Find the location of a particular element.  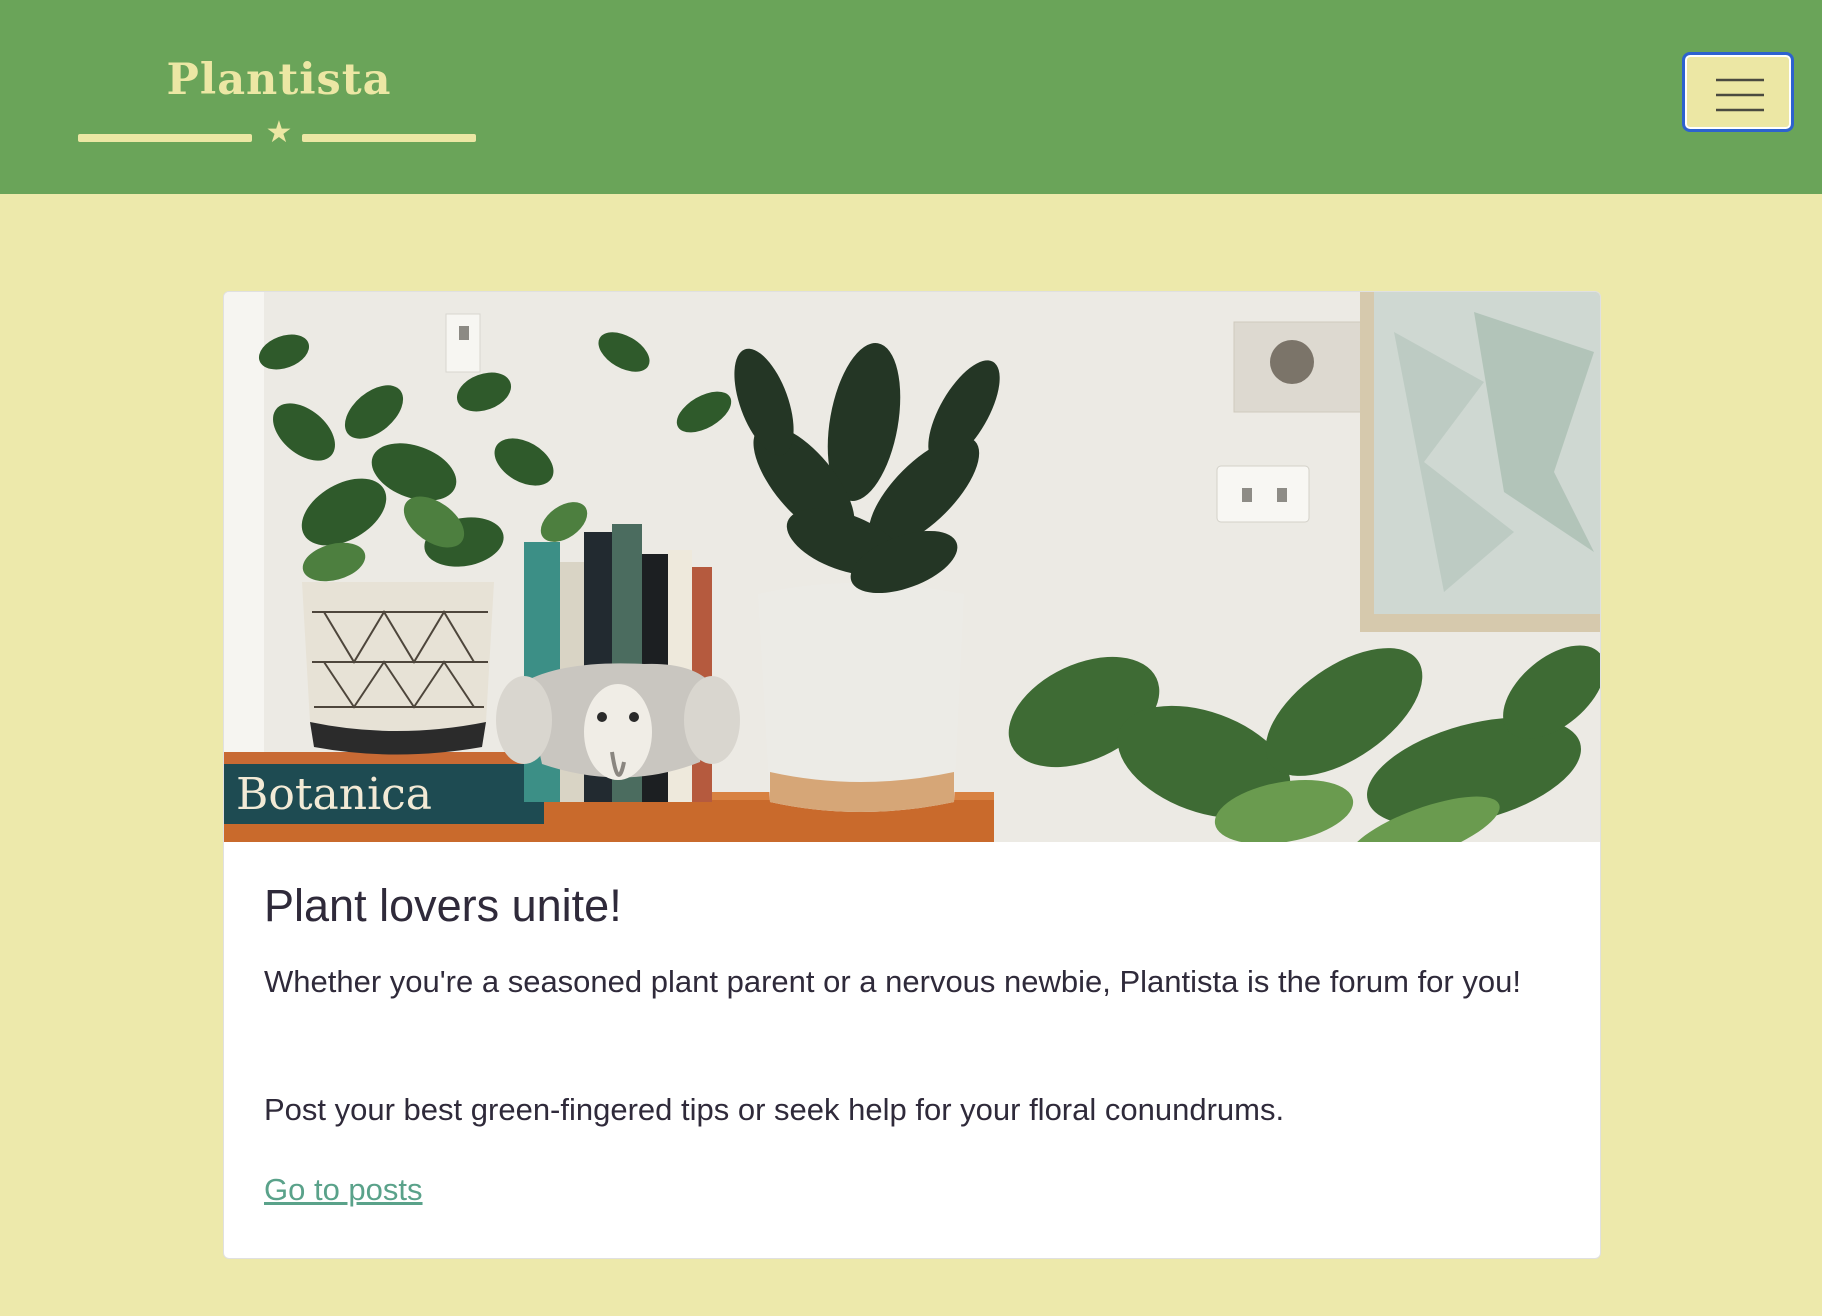

brand-logo-link: Plantista ★ is located at coordinates (279, 102).